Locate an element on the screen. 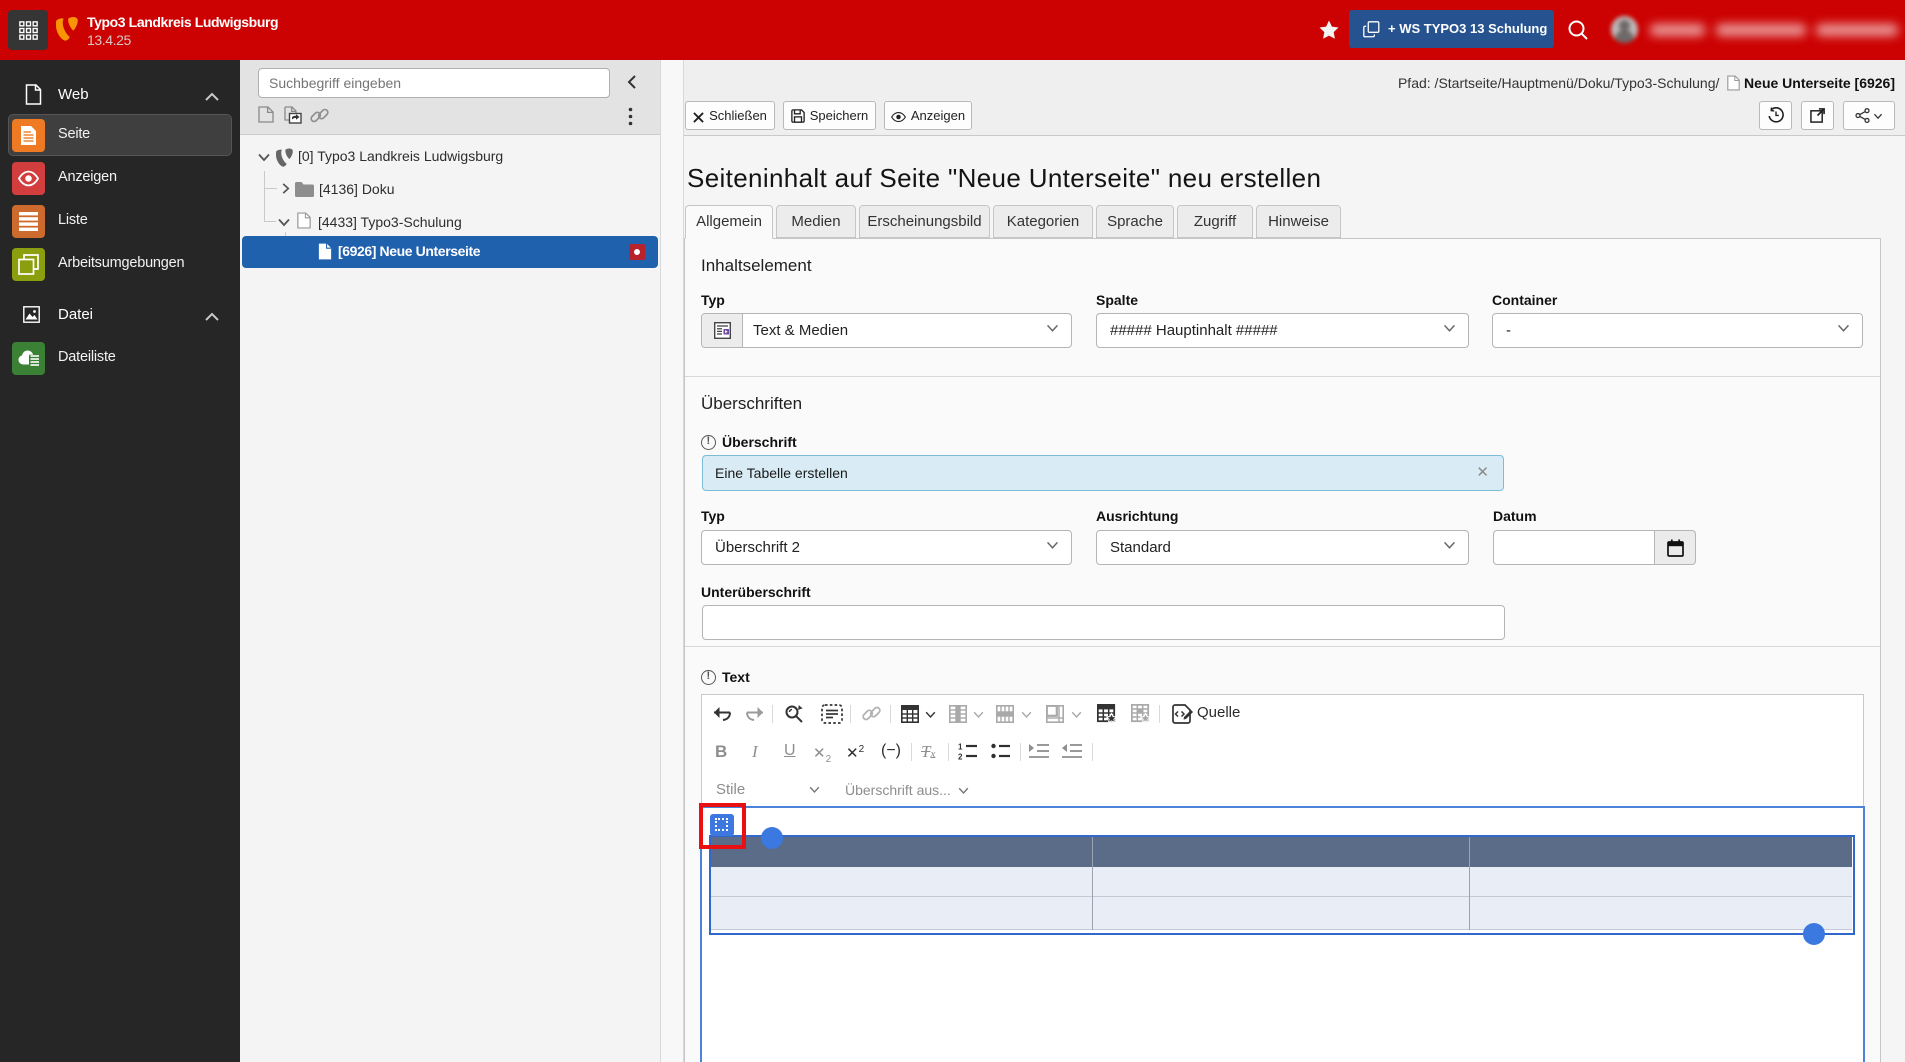 The width and height of the screenshot is (1905, 1062). svg-text: 2 is located at coordinates (960, 757).